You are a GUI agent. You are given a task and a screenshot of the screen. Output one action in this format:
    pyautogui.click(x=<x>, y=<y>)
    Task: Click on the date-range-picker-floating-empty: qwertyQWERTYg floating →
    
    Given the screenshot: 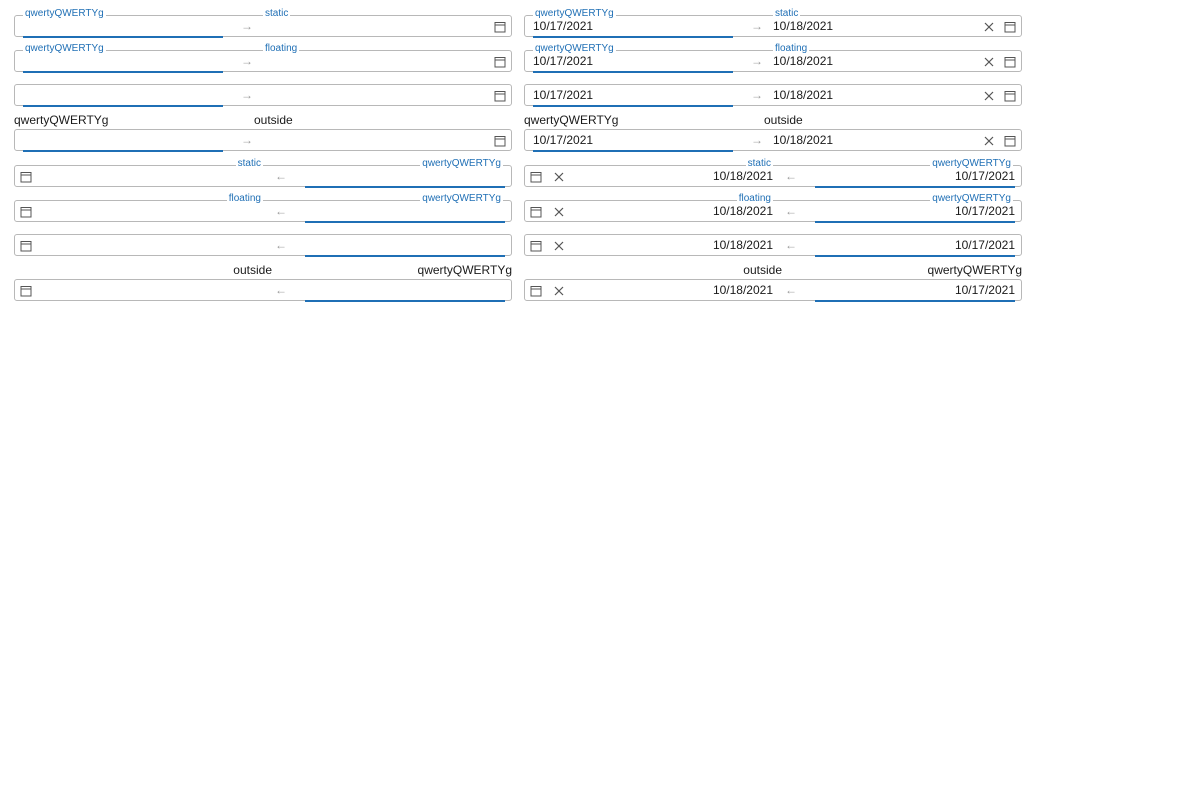 What is the action you would take?
    pyautogui.click(x=263, y=58)
    